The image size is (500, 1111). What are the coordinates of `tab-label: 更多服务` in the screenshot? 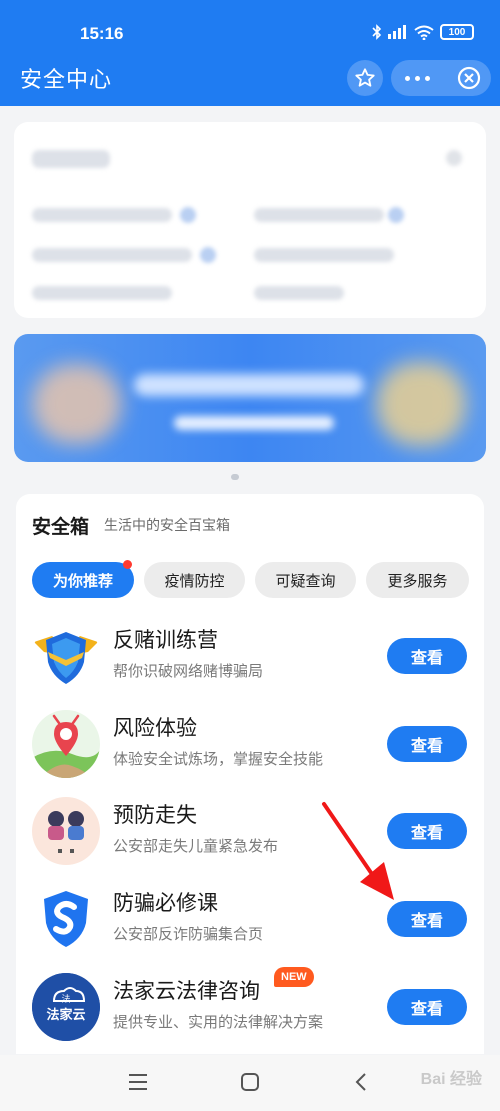 It's located at (417, 581).